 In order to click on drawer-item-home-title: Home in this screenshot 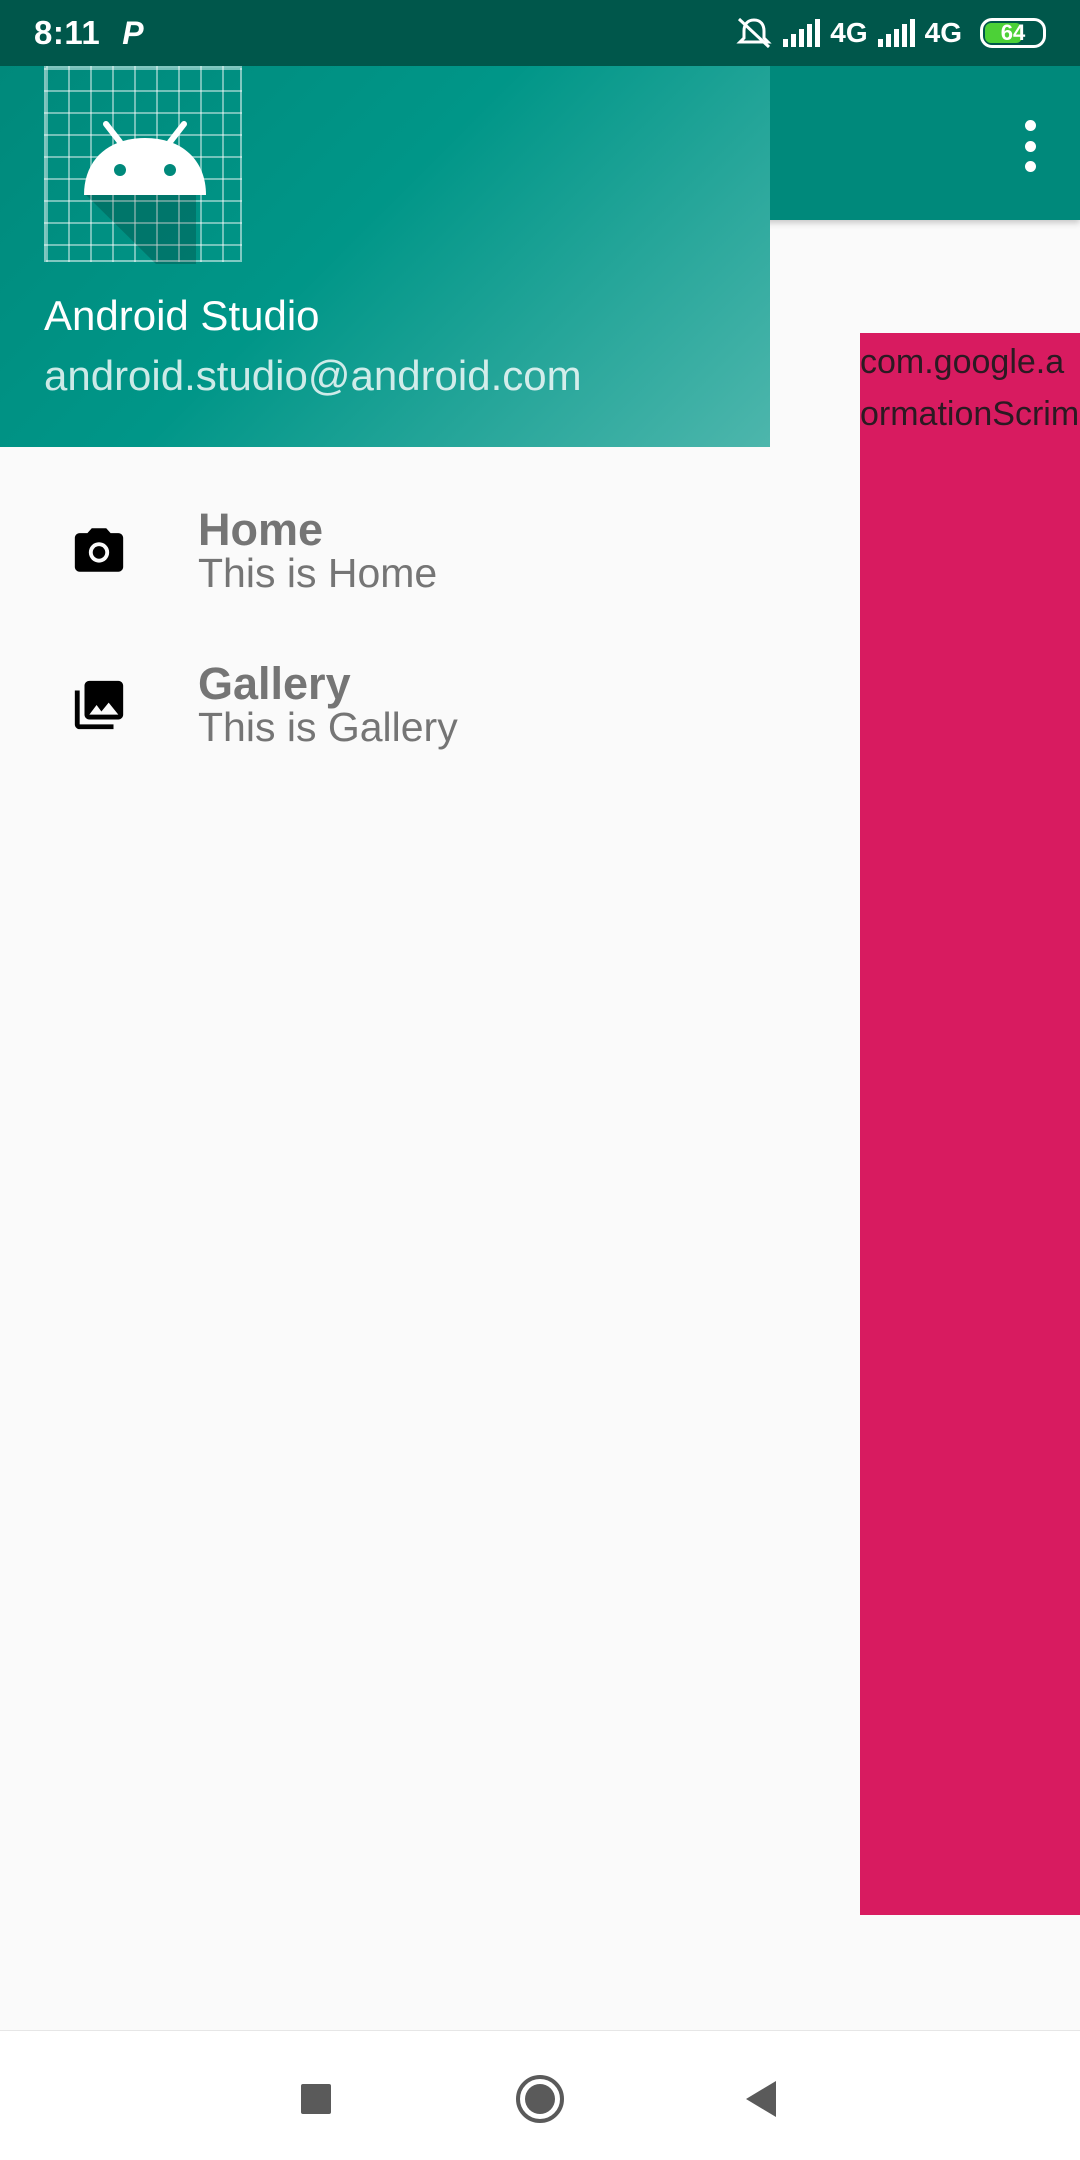, I will do `click(261, 529)`.